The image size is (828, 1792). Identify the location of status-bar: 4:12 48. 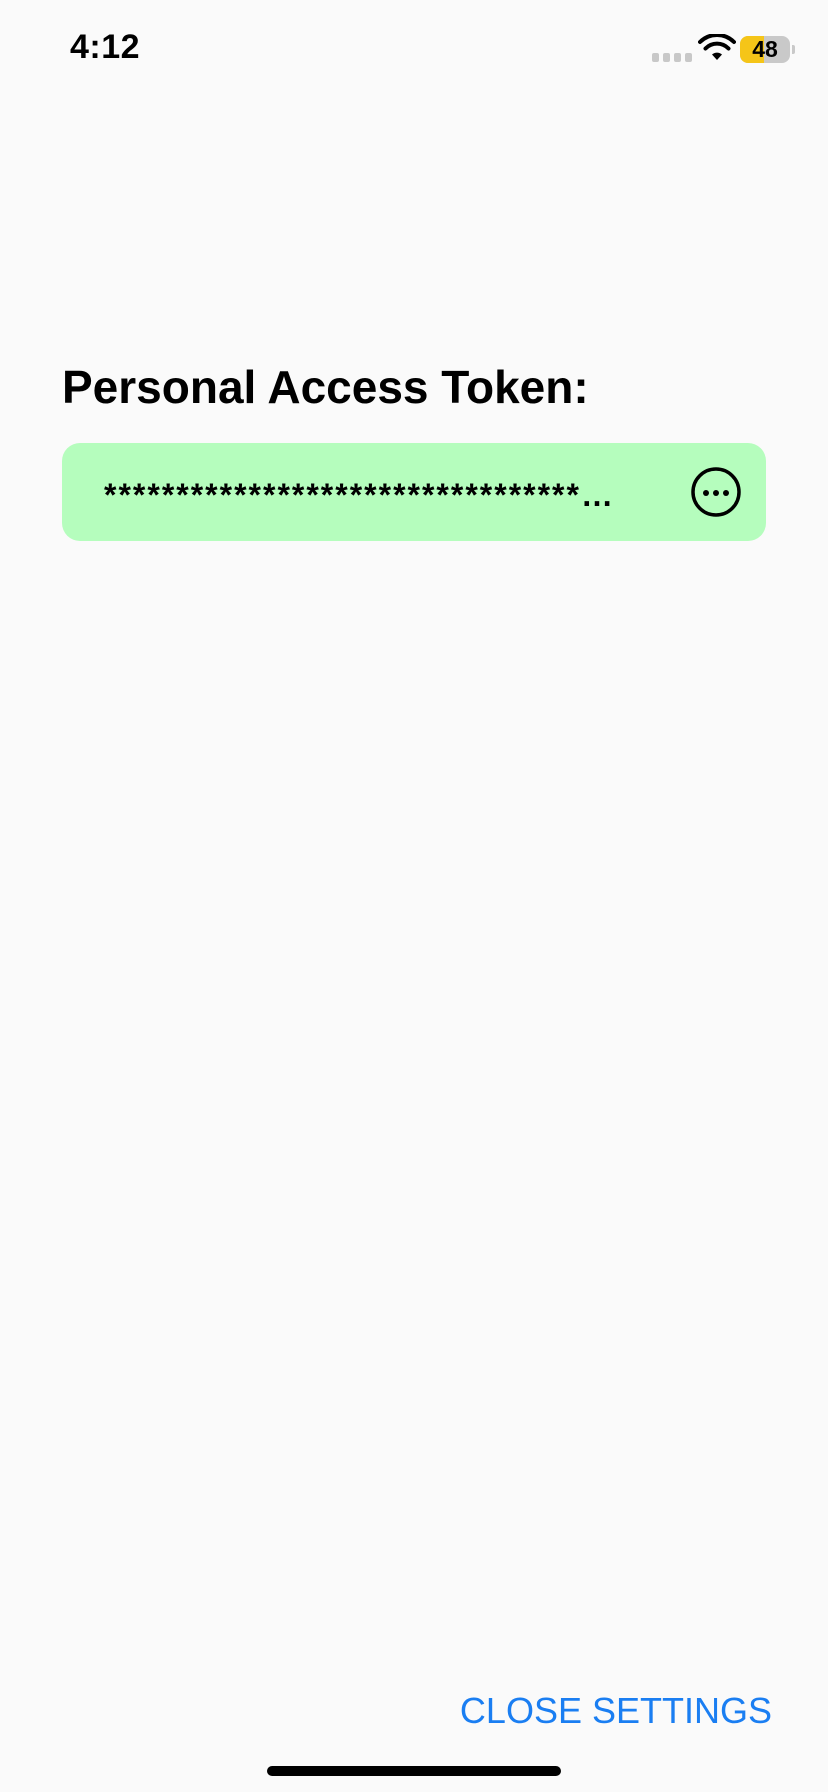
(414, 50).